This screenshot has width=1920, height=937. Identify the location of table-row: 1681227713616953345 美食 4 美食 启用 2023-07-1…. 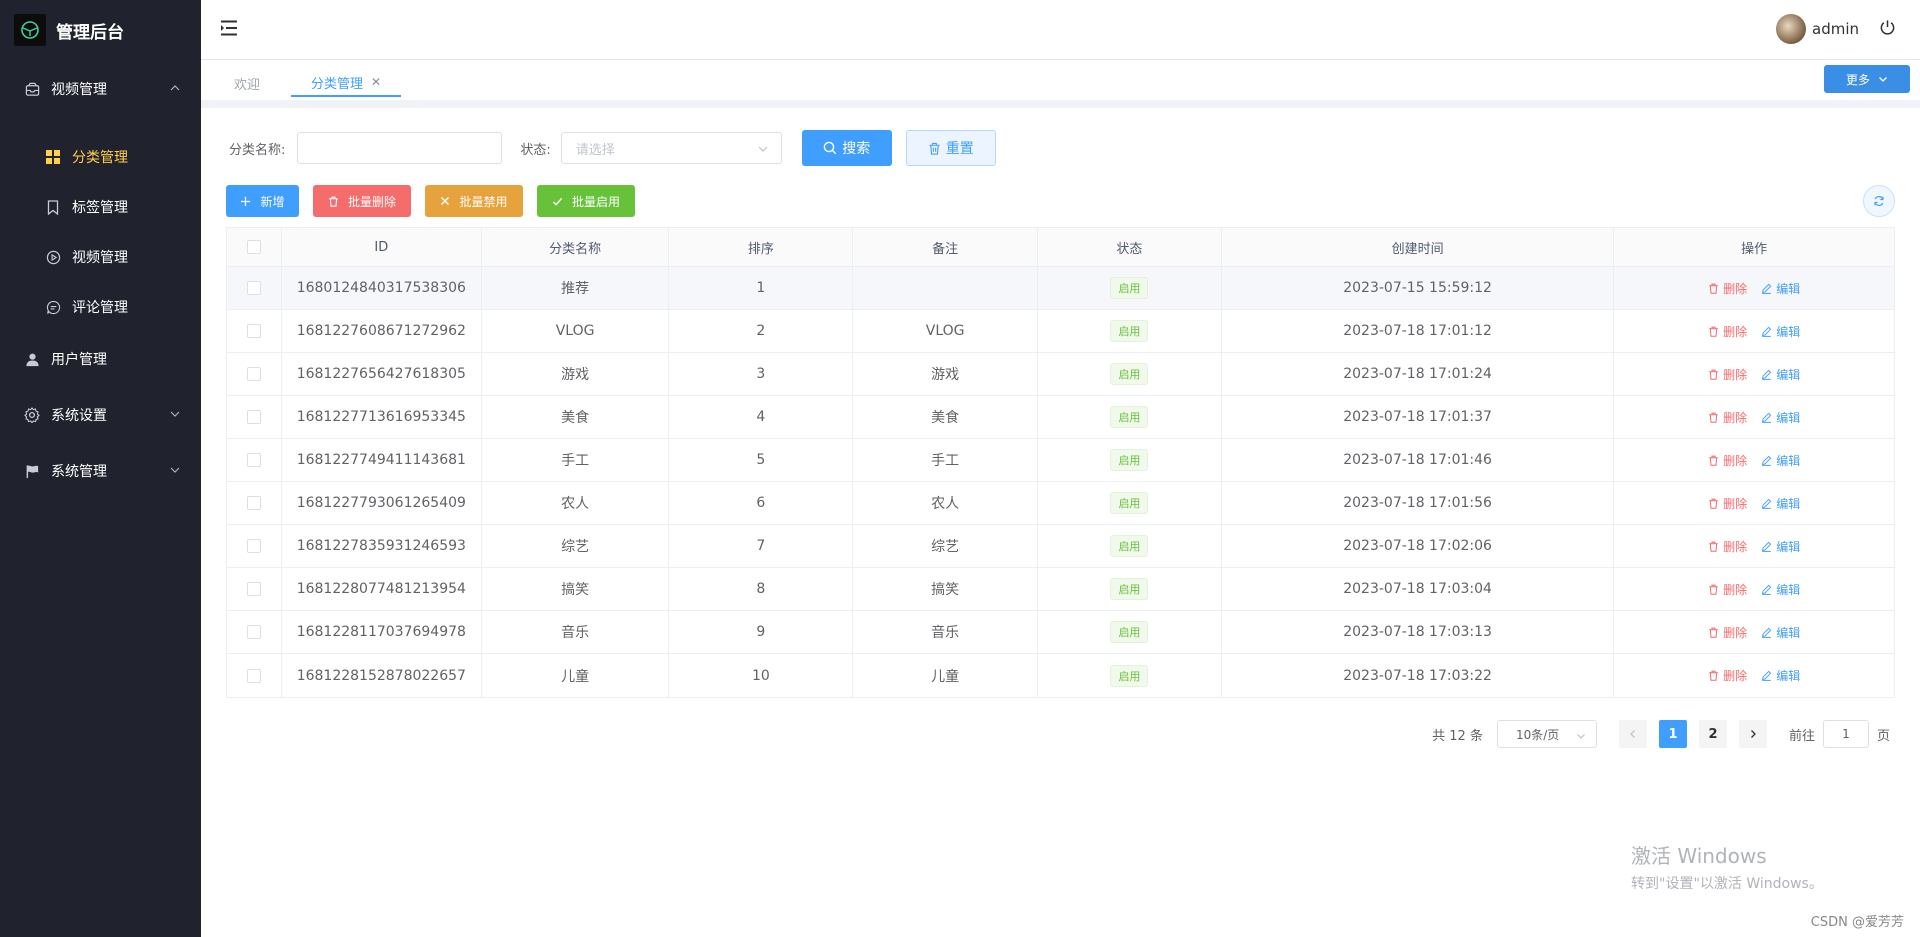
(1060, 417).